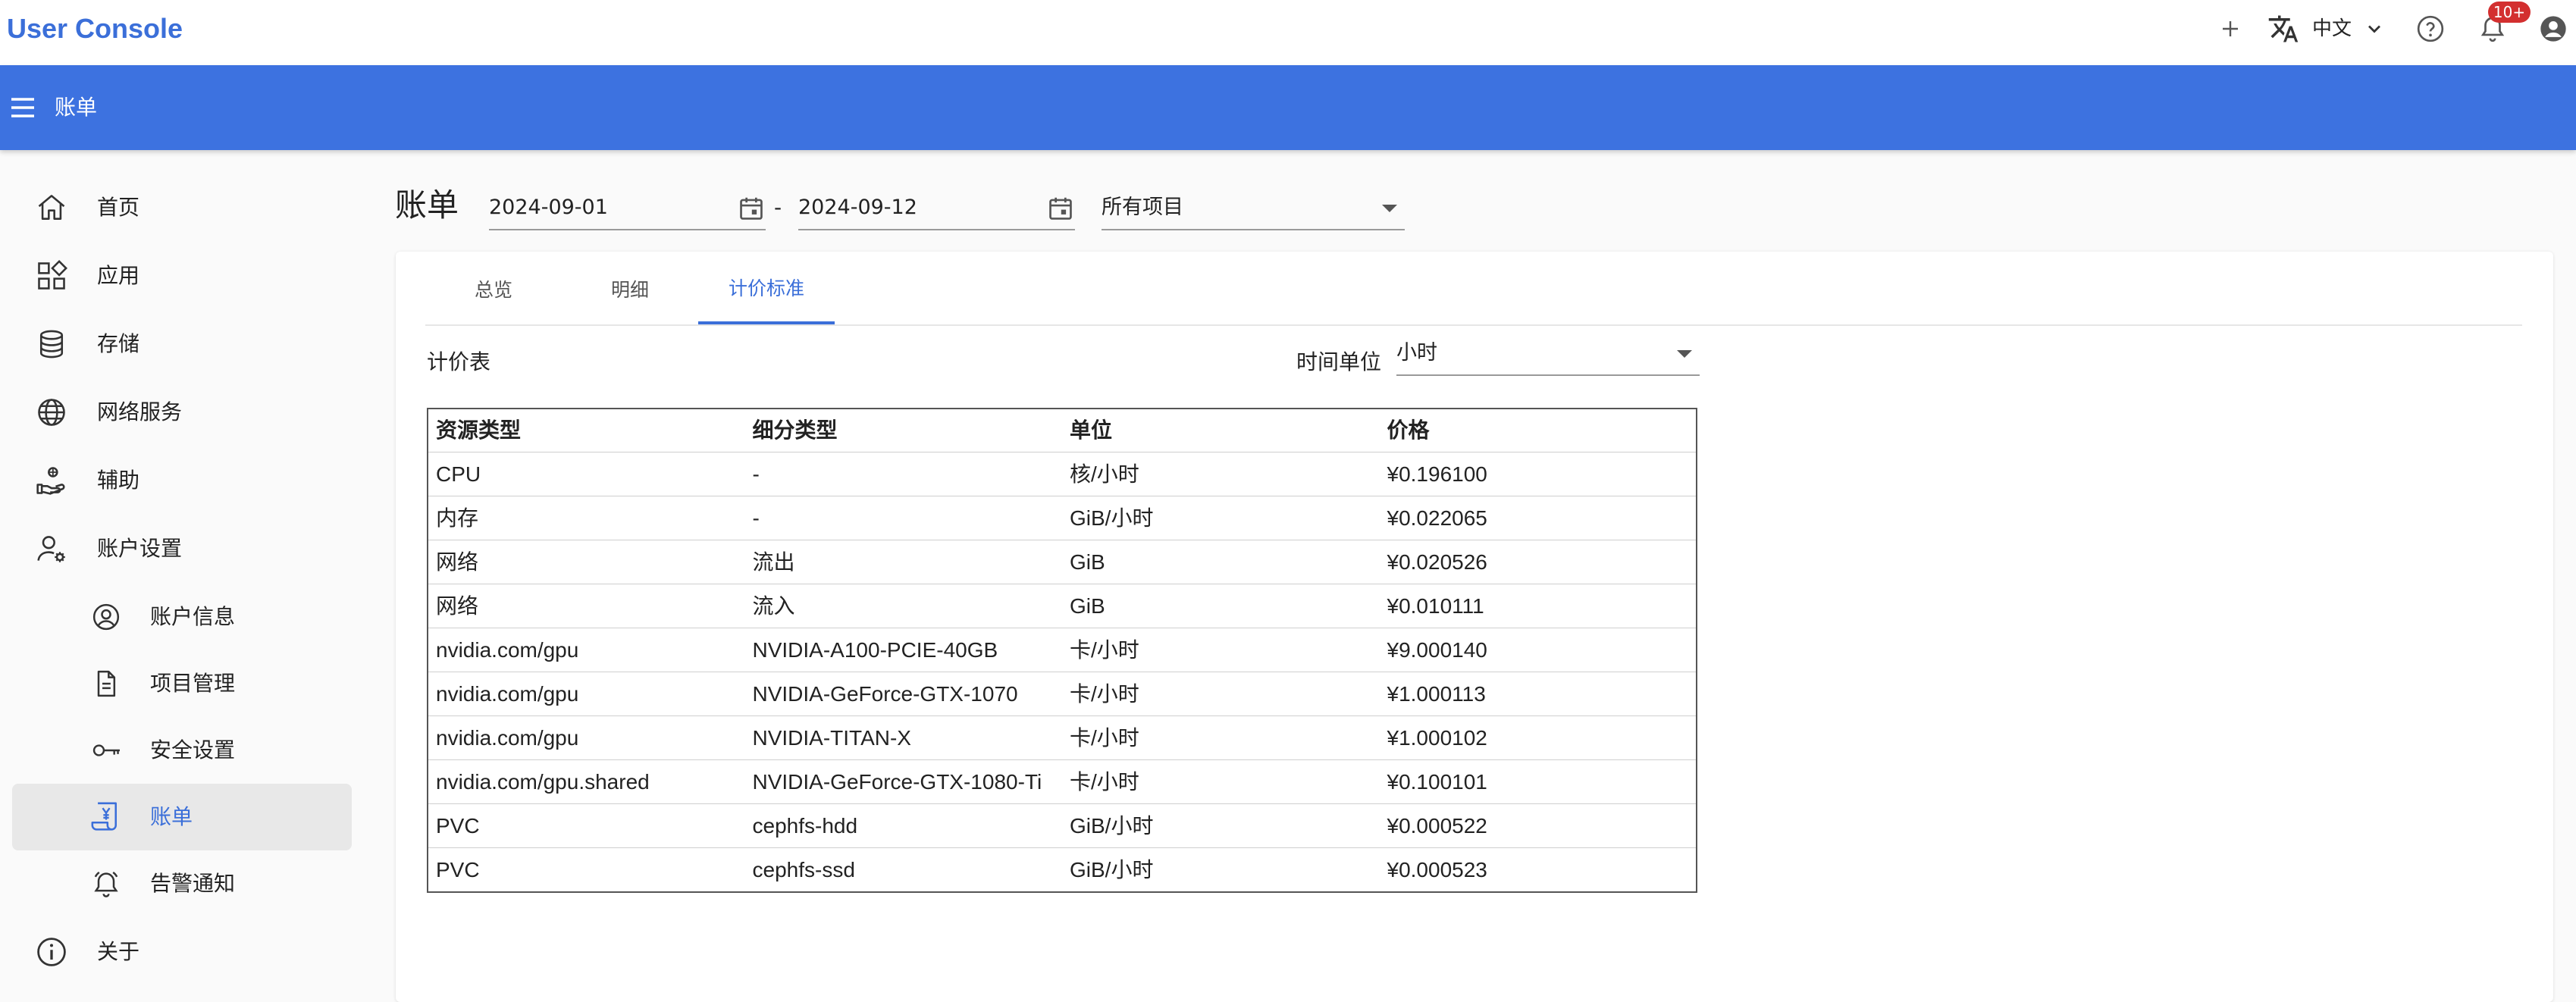 This screenshot has width=2576, height=1002. I want to click on sidebar-item-security-settings: 安全设置, so click(182, 750).